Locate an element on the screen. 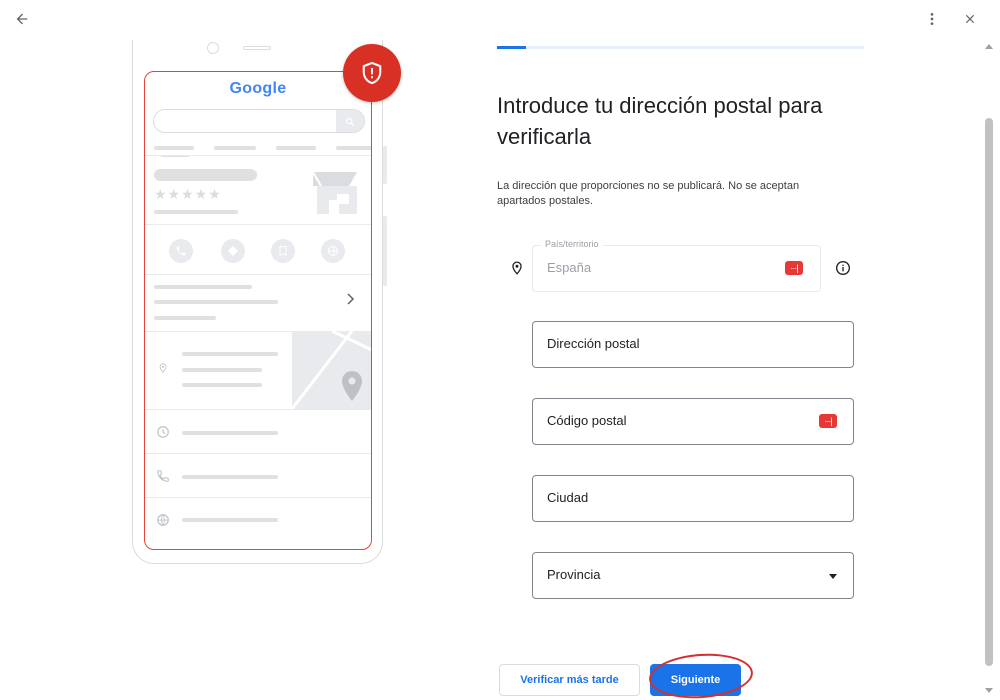 This screenshot has width=1000, height=700. back-button is located at coordinates (22, 19).